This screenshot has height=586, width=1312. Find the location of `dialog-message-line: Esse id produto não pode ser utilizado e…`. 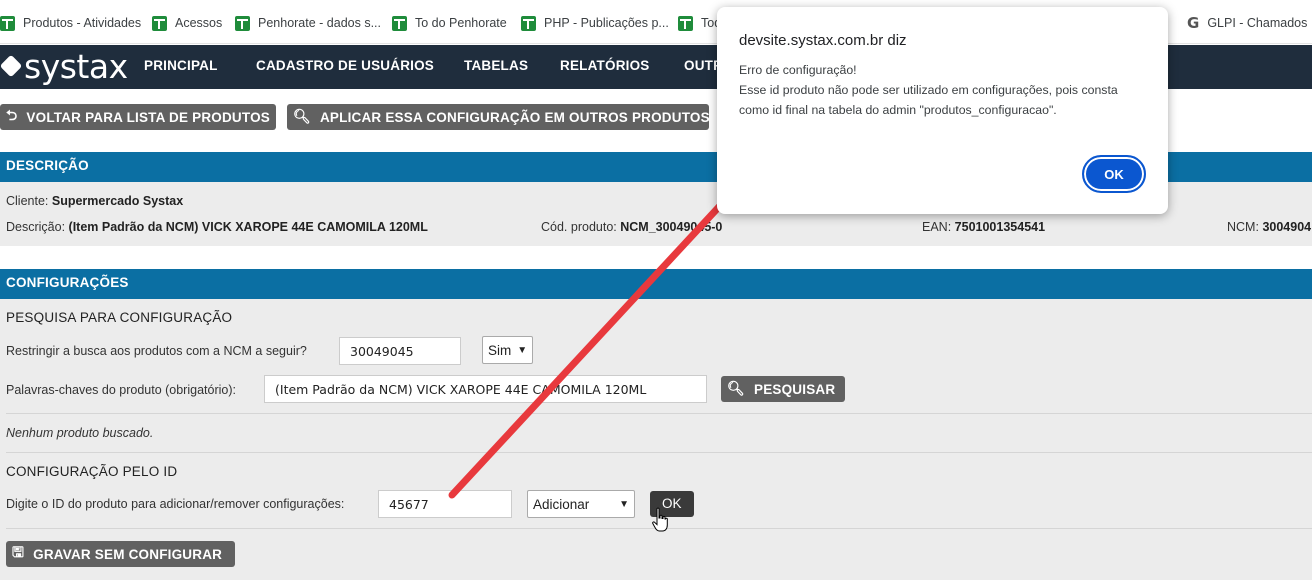

dialog-message-line: Esse id produto não pode ser utilizado e… is located at coordinates (928, 90).